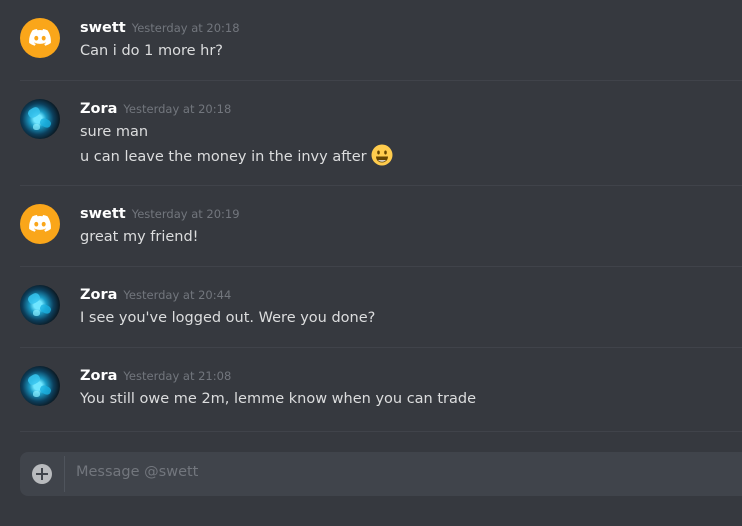  I want to click on message-author: Zora Yesterday at 21:08, so click(155, 376).